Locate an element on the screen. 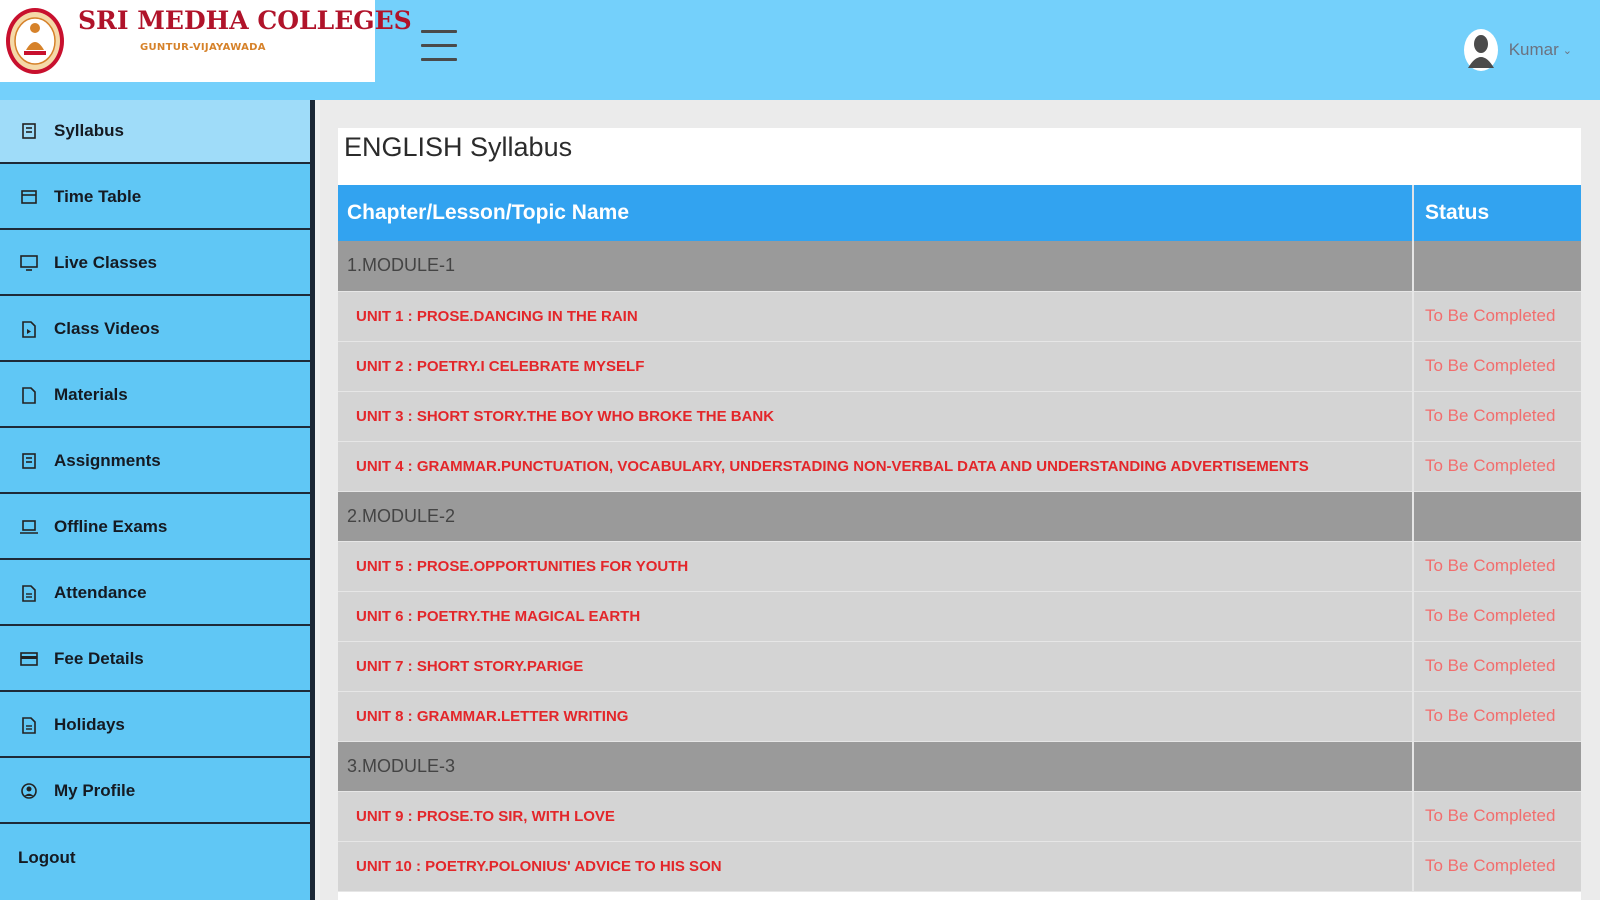  hamburger-menu-button is located at coordinates (439, 47).